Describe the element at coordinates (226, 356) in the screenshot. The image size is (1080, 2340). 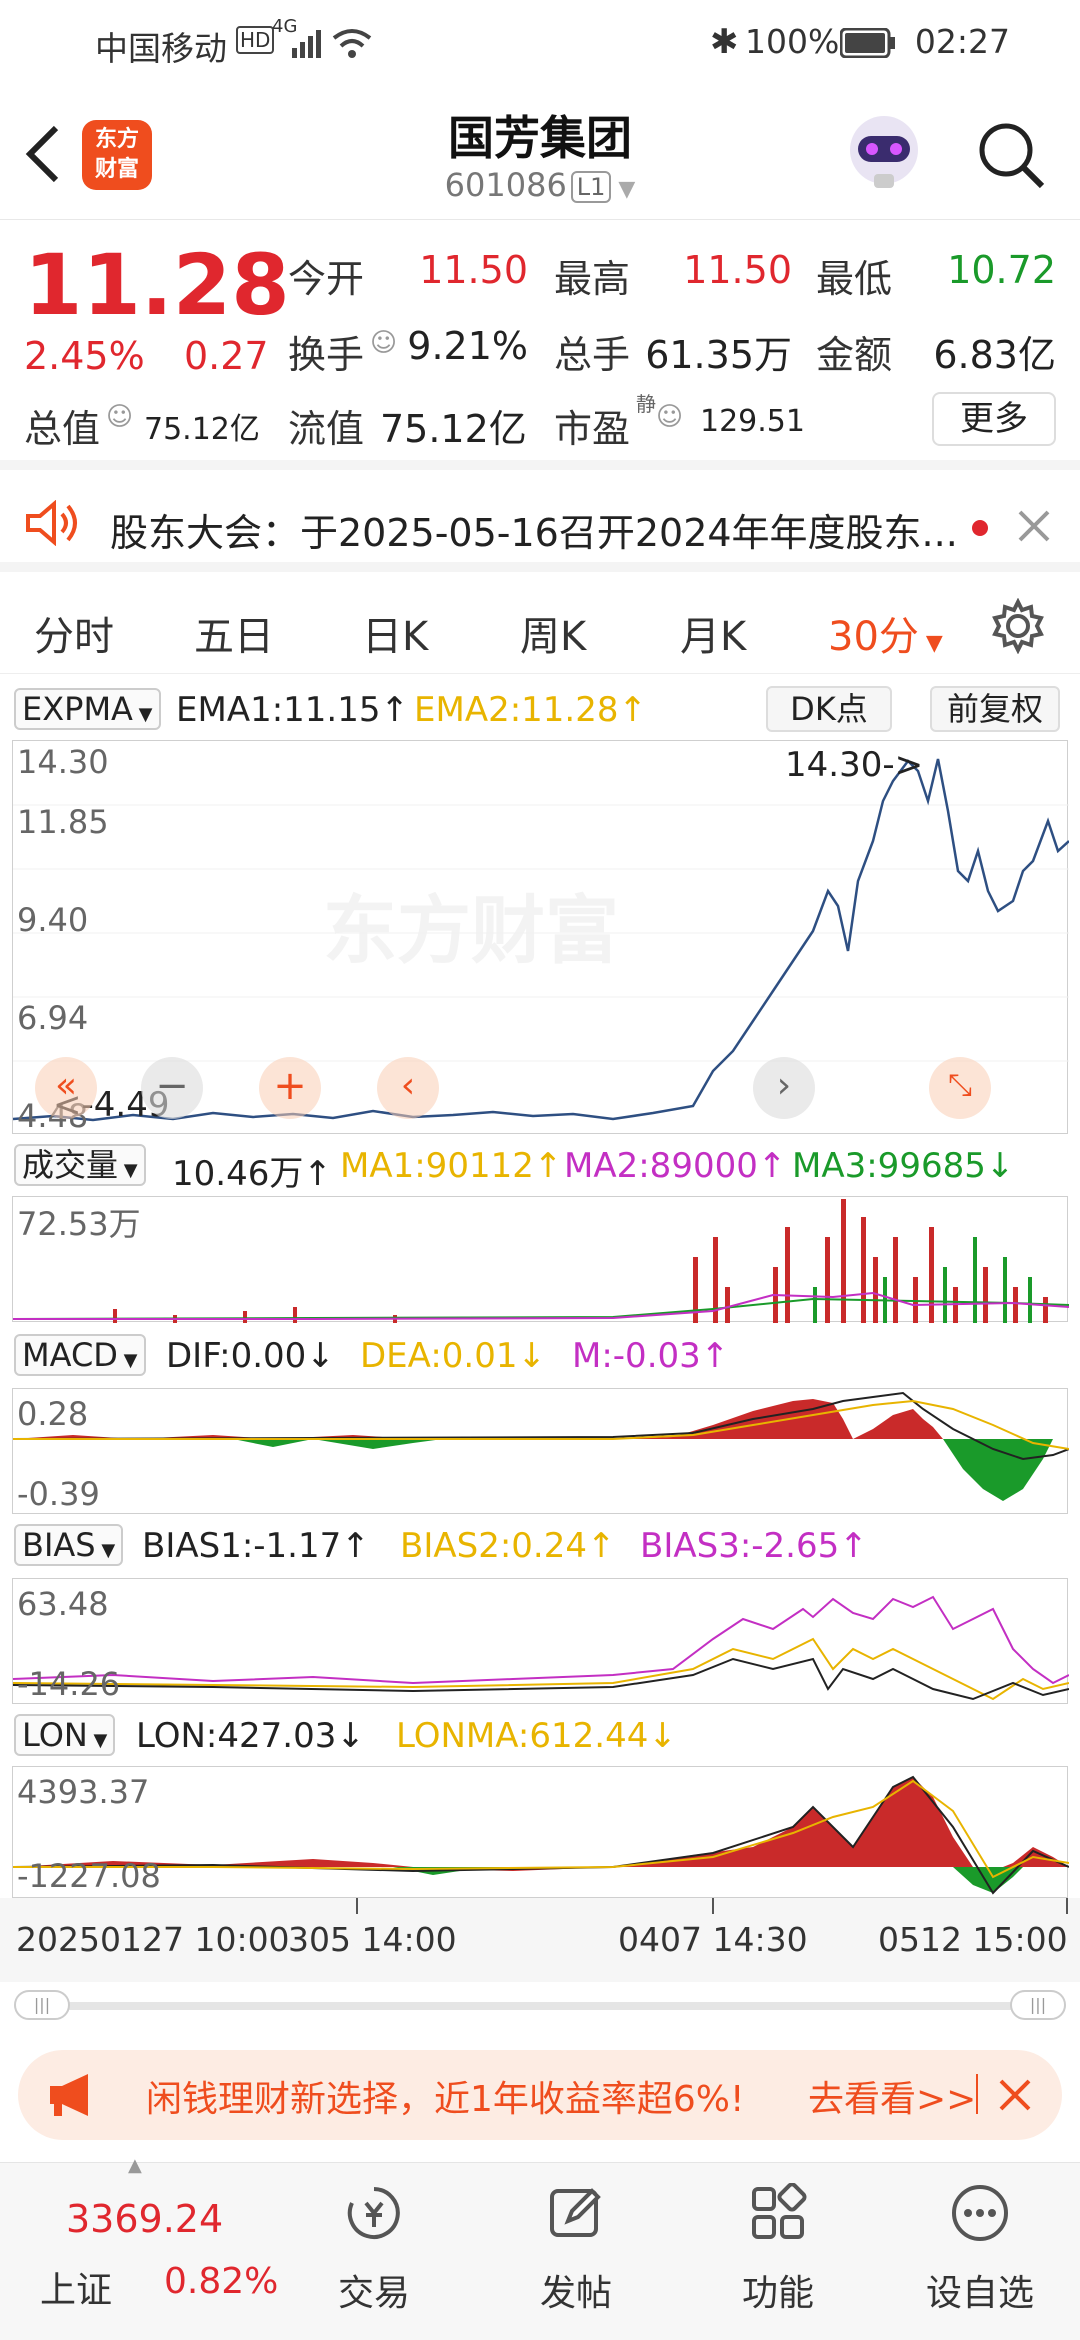
I see `change-amount: 0.27` at that location.